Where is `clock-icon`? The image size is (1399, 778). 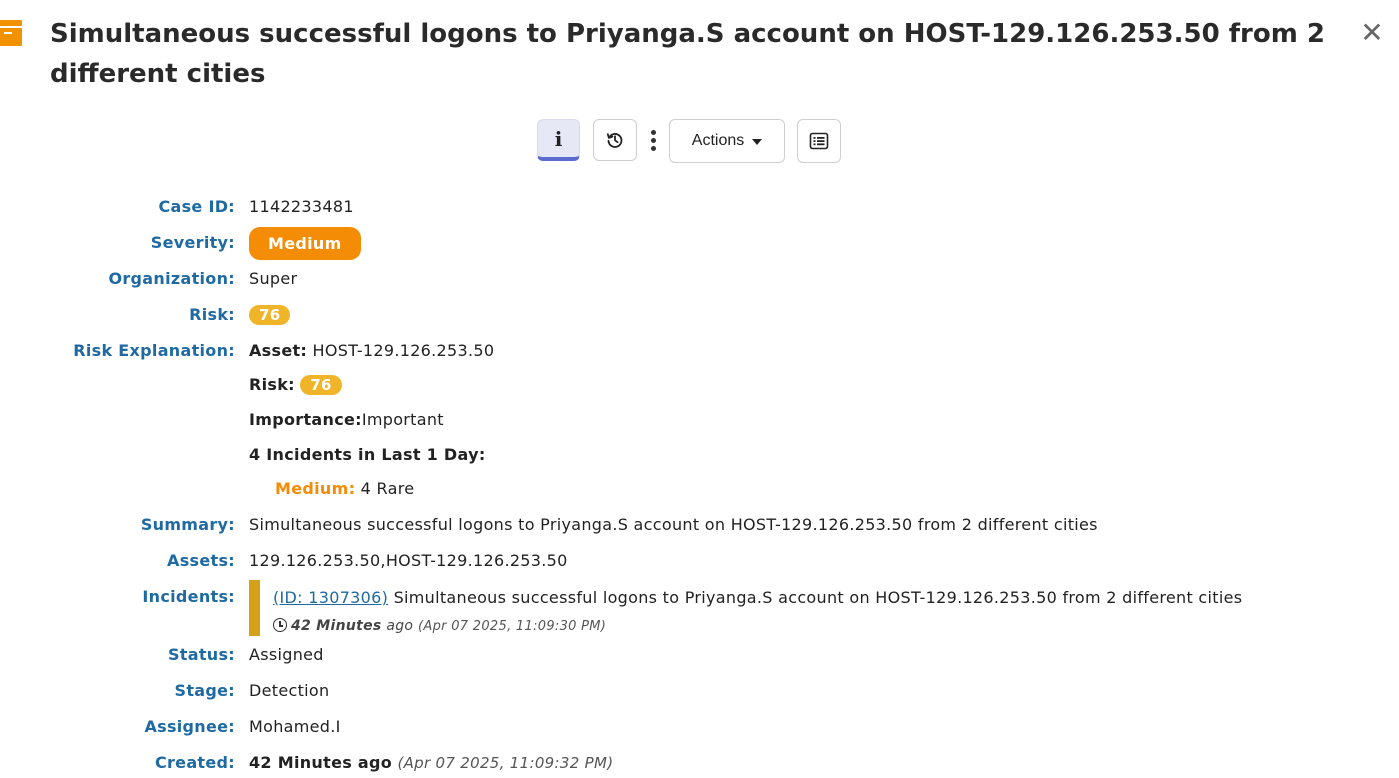
clock-icon is located at coordinates (280, 625).